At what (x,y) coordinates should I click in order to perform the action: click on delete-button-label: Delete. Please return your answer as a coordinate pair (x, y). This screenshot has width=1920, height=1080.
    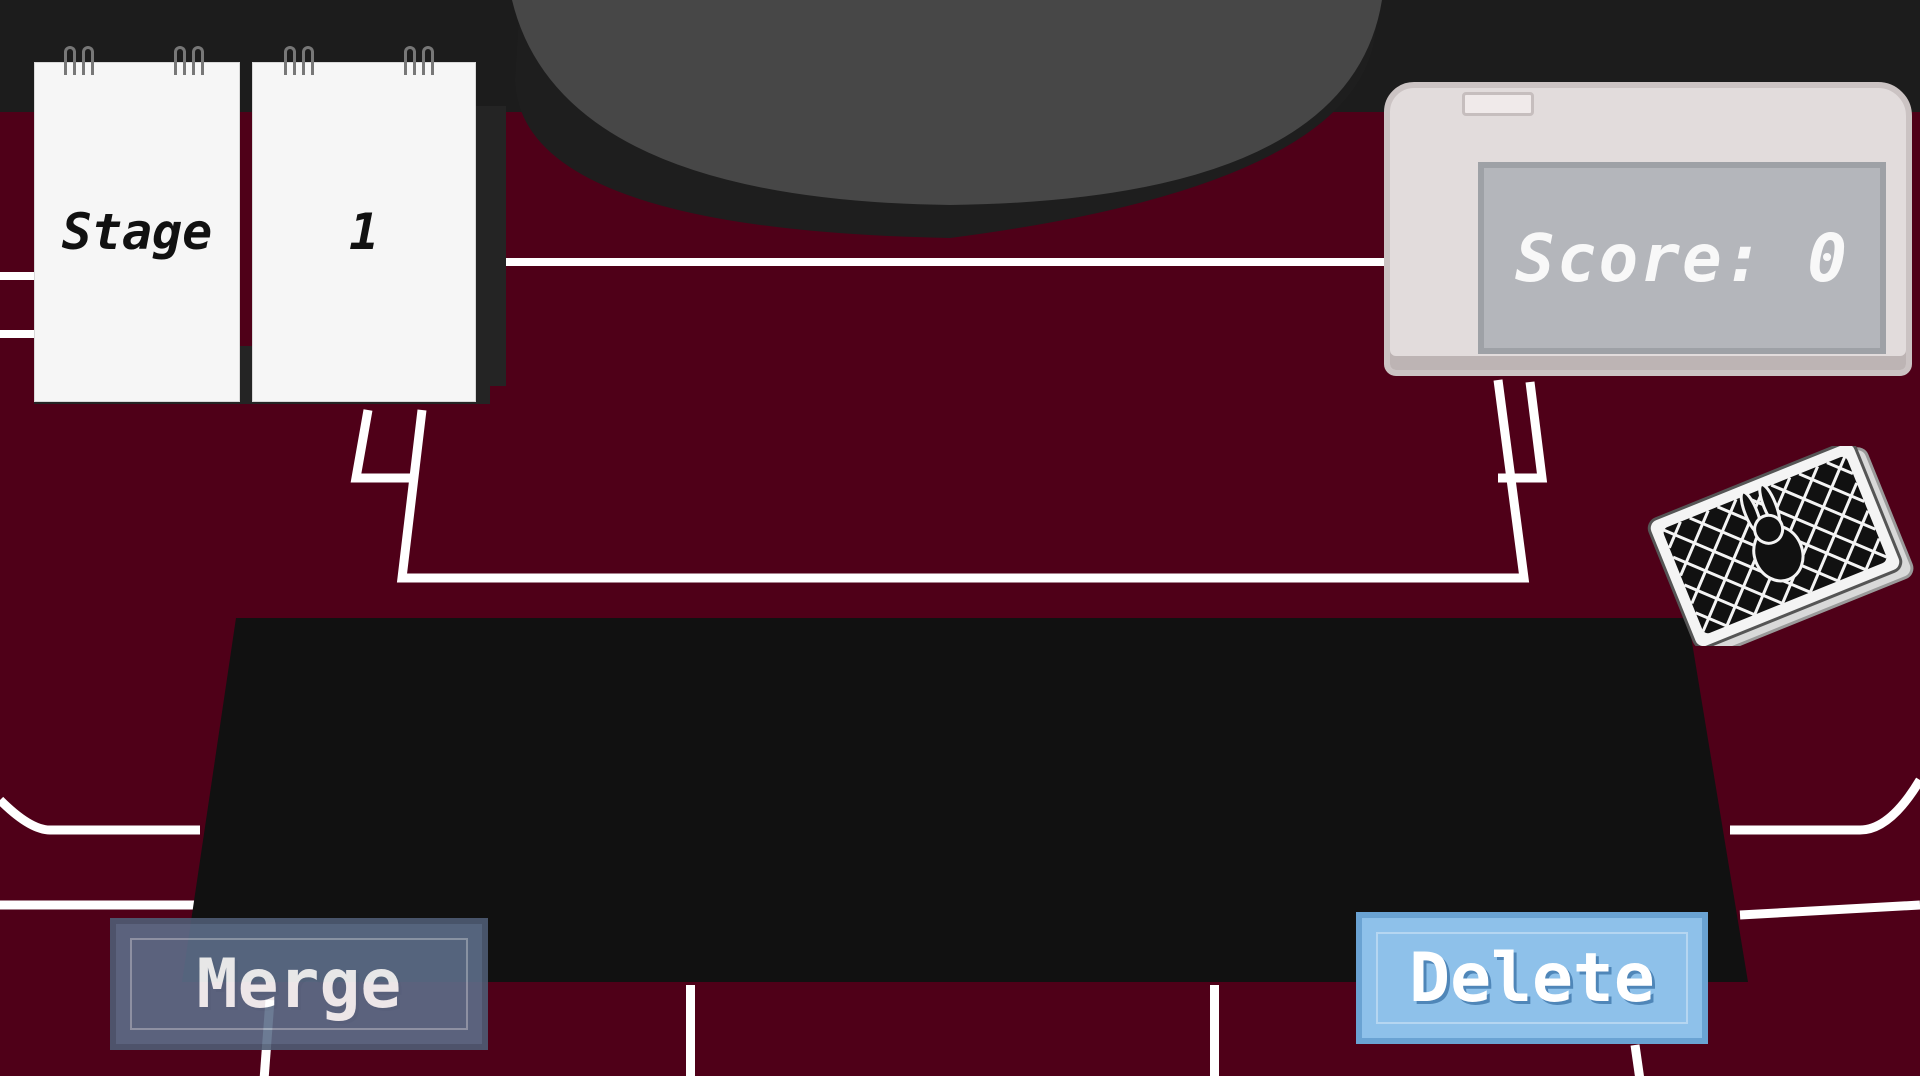
    Looking at the image, I should click on (1532, 978).